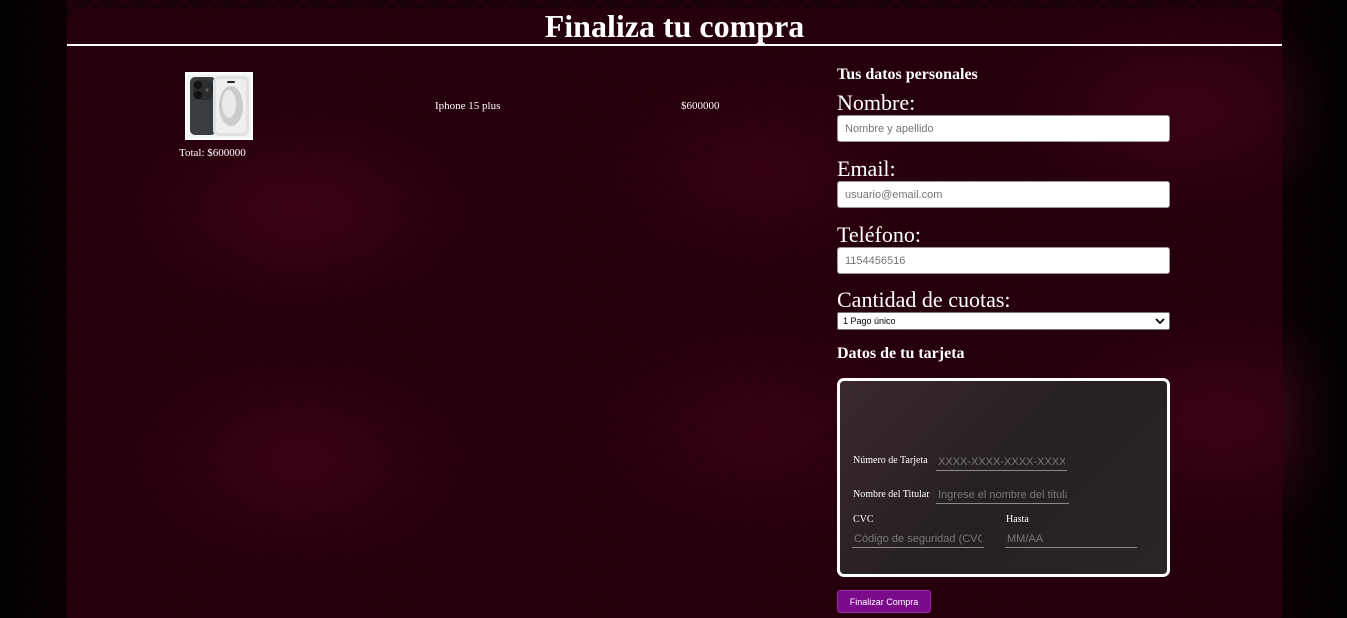 The image size is (1347, 618). I want to click on product-name: Iphone 15 plus, so click(468, 106).